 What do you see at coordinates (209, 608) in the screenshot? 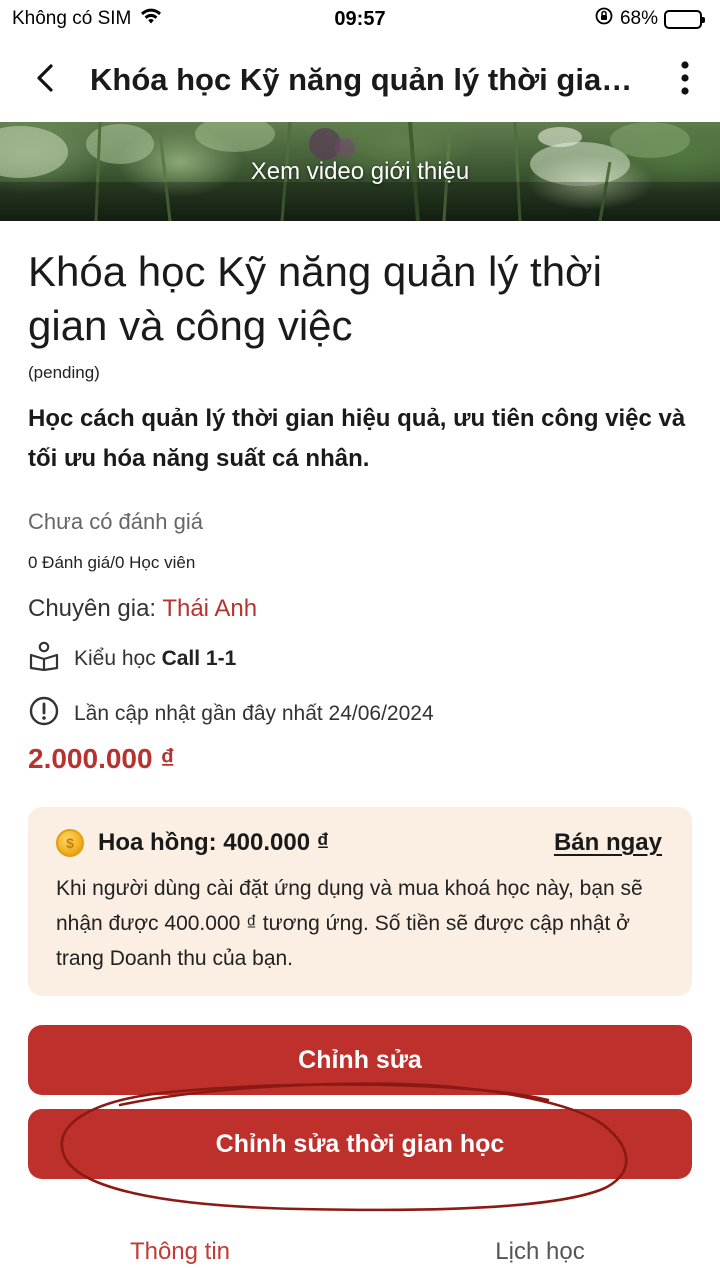
I see `expert-name-link: Thái Anh` at bounding box center [209, 608].